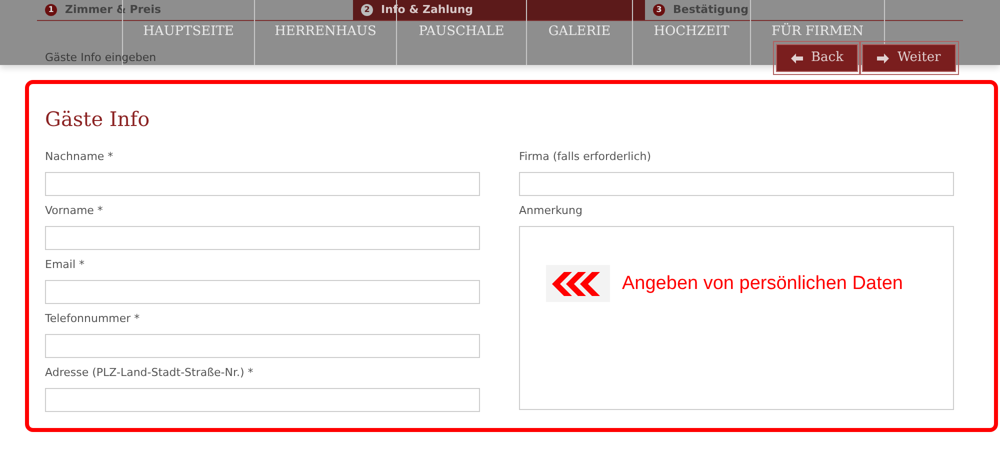  What do you see at coordinates (883, 58) in the screenshot?
I see `arrow-right-icon` at bounding box center [883, 58].